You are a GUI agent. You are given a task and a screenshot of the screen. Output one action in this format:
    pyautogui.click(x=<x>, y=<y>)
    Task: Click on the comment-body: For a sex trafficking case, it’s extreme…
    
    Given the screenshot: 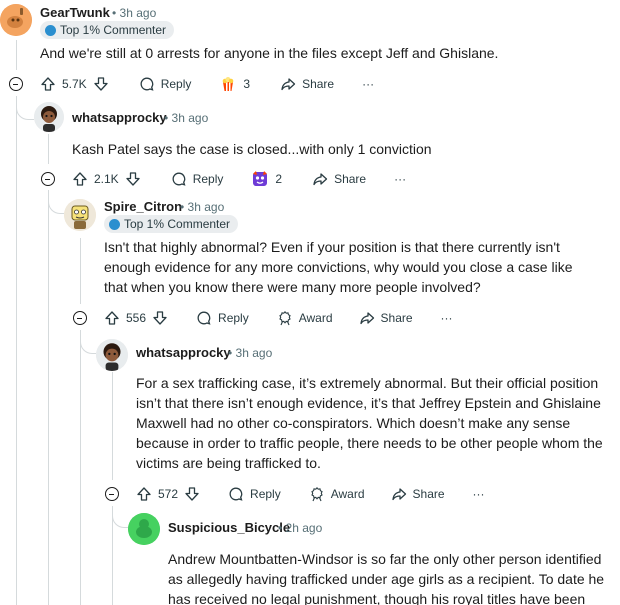 What is the action you would take?
    pyautogui.click(x=369, y=423)
    